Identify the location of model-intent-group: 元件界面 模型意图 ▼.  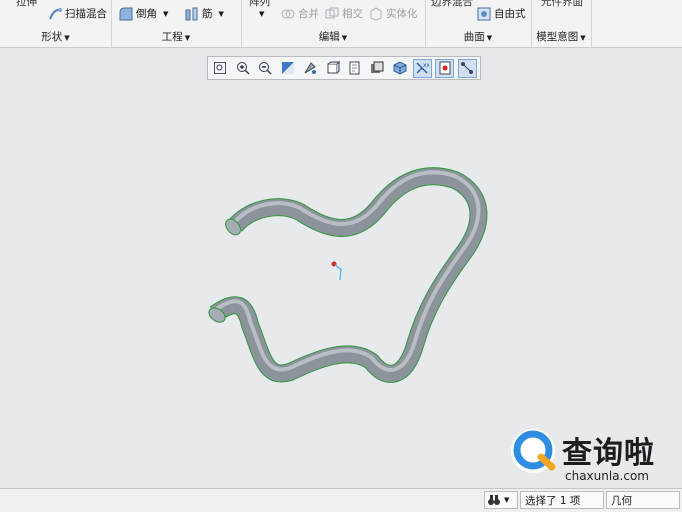
(561, 23).